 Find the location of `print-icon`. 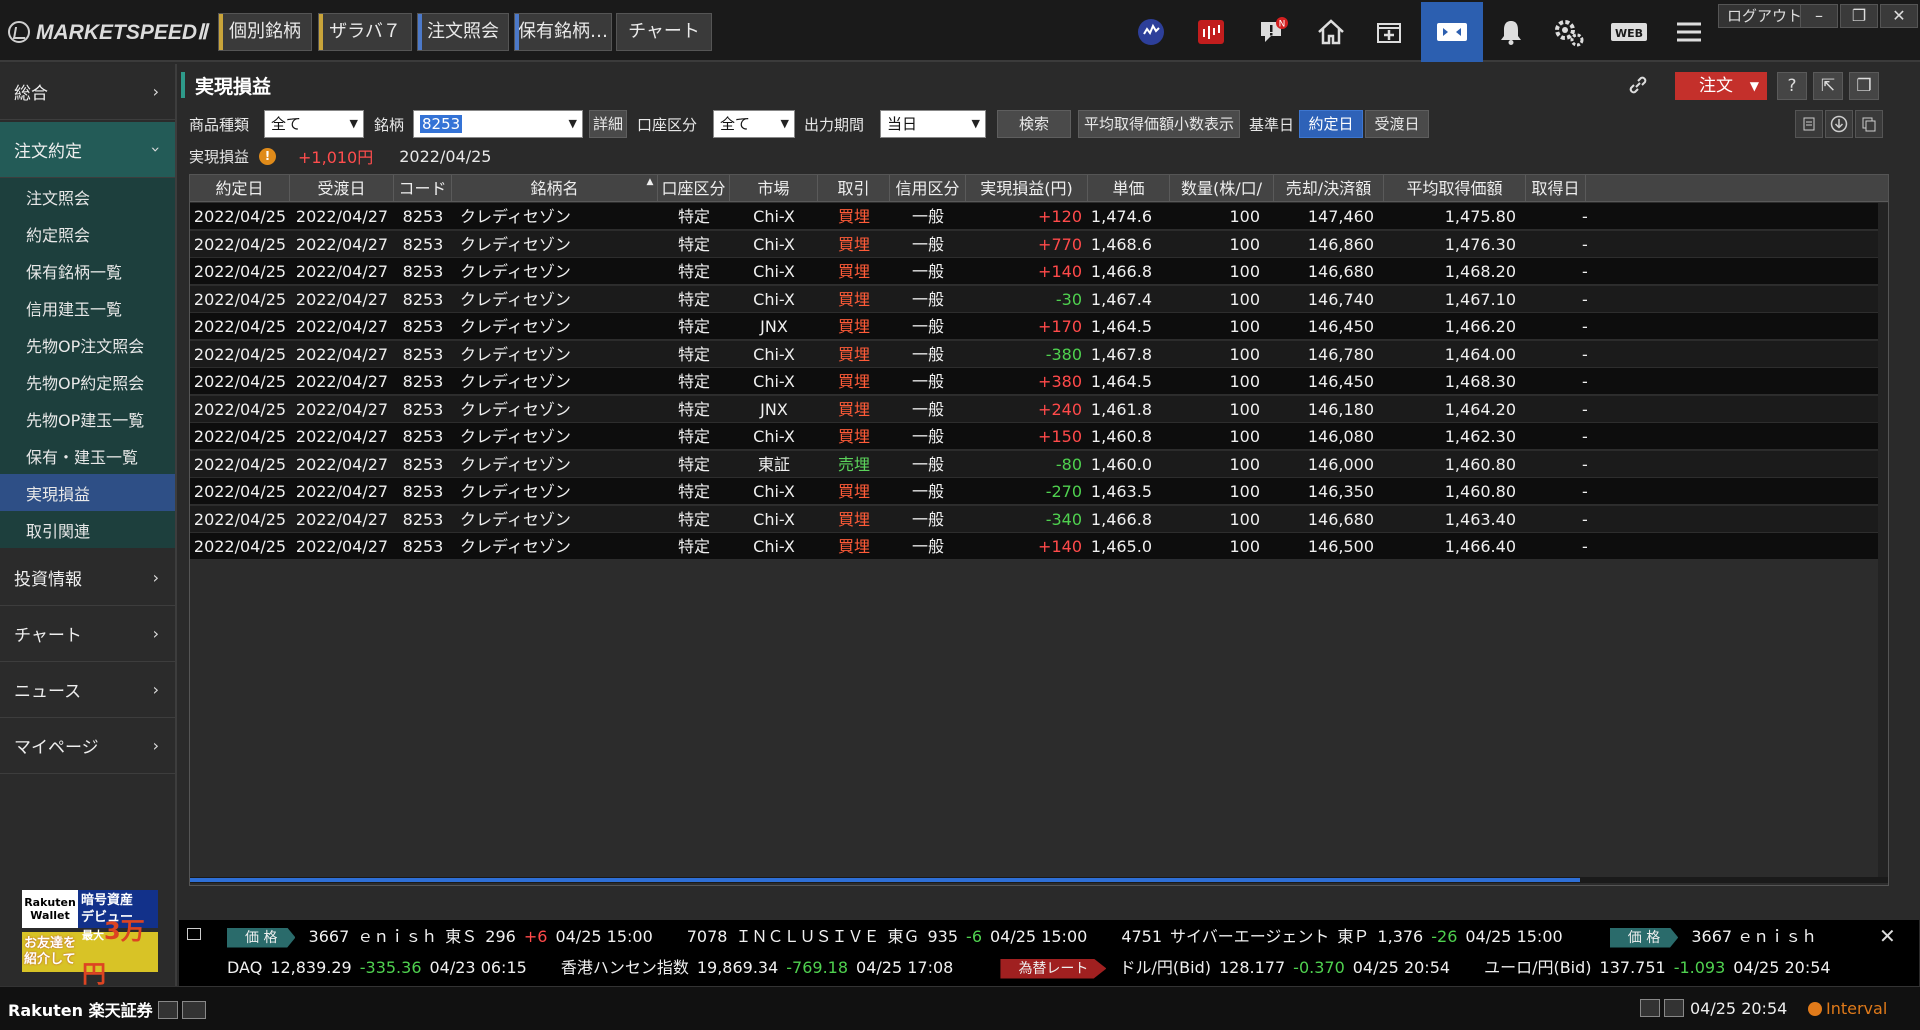

print-icon is located at coordinates (1809, 124).